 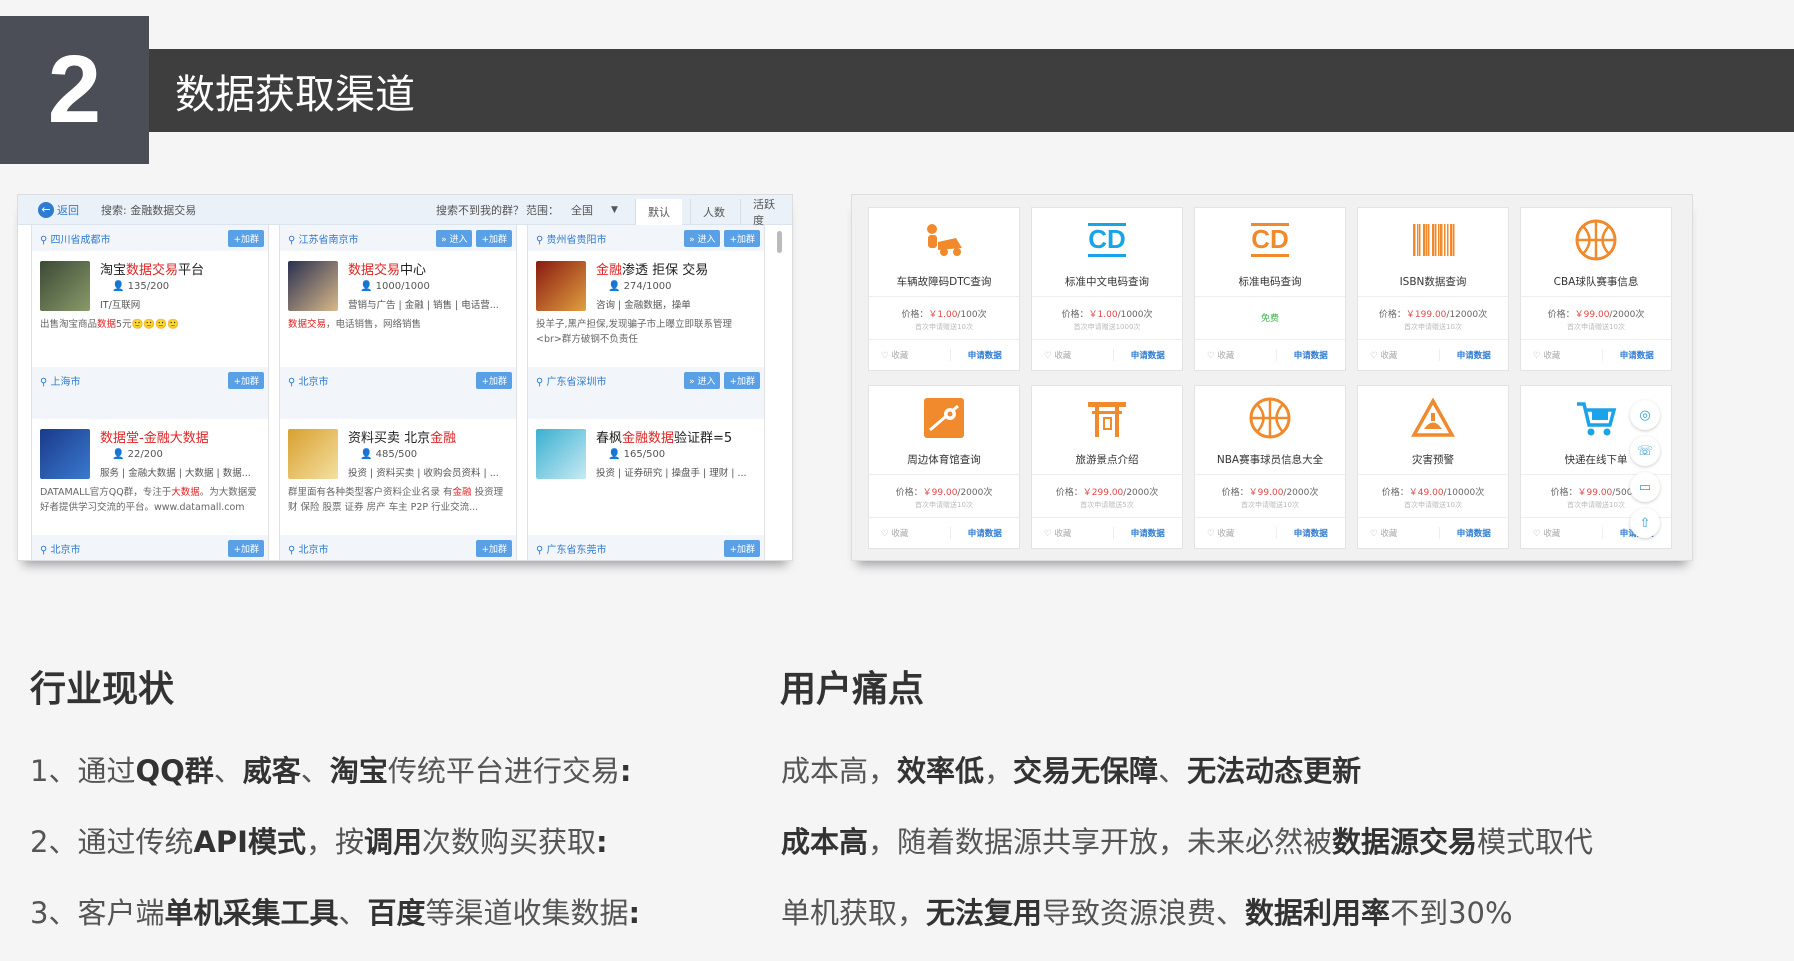 What do you see at coordinates (625, 771) in the screenshot?
I see `text-segment: :` at bounding box center [625, 771].